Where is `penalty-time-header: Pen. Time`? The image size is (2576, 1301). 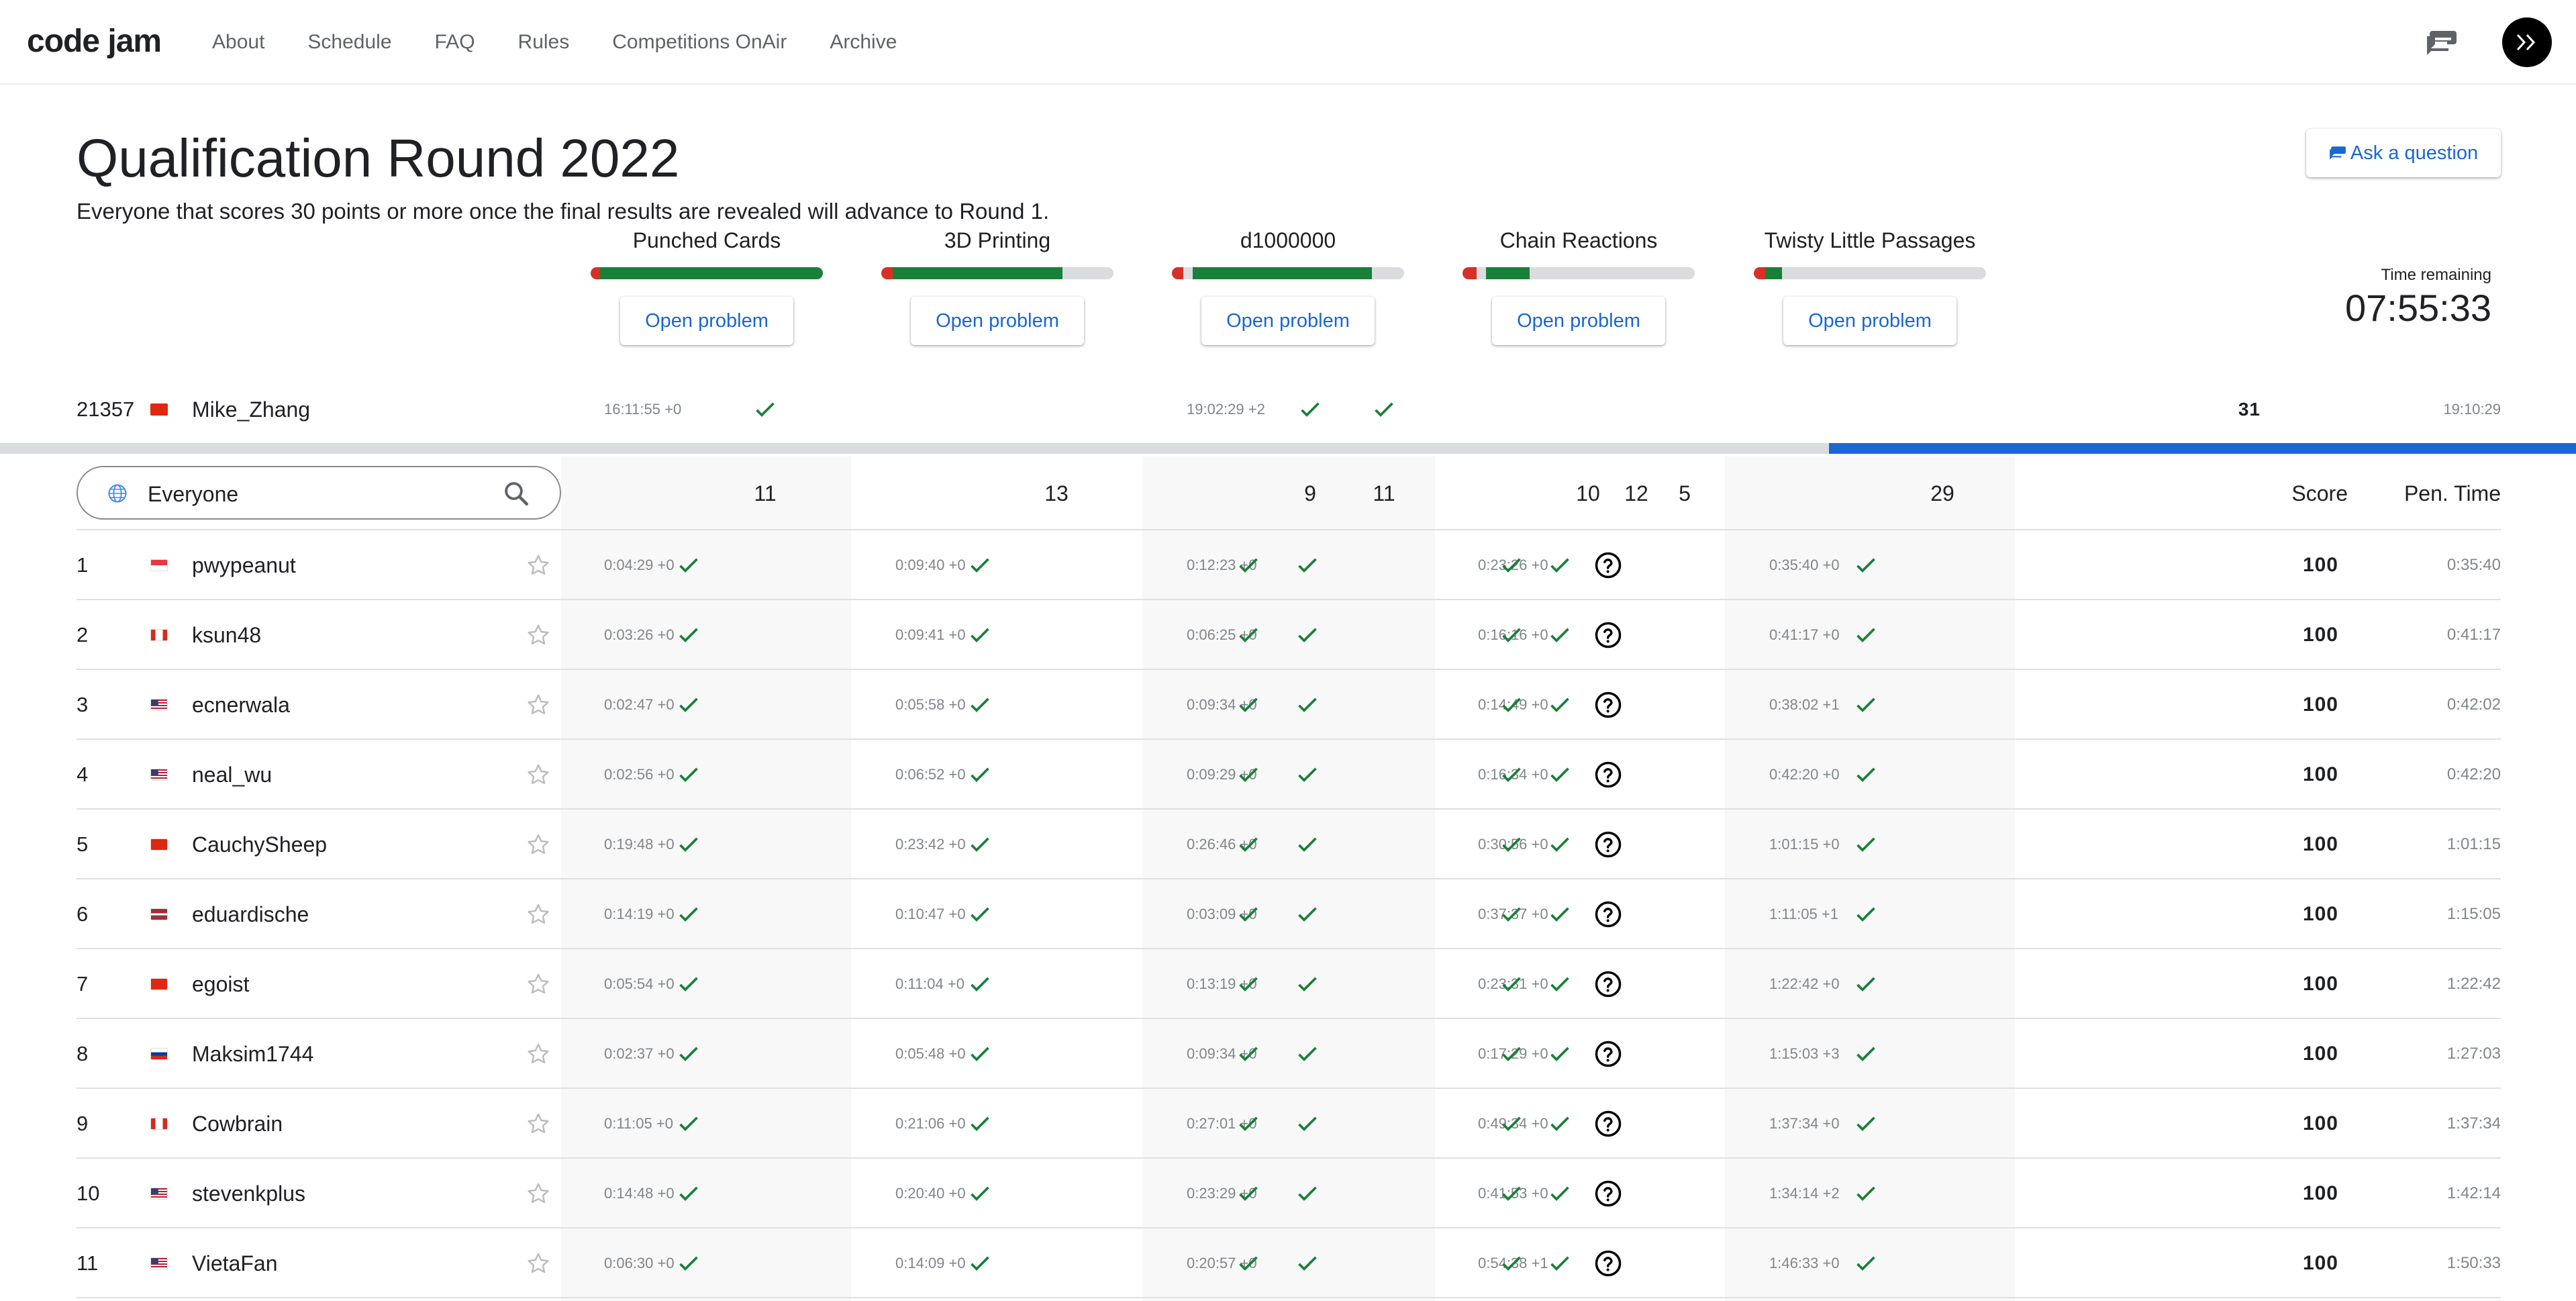 penalty-time-header: Pen. Time is located at coordinates (2434, 493).